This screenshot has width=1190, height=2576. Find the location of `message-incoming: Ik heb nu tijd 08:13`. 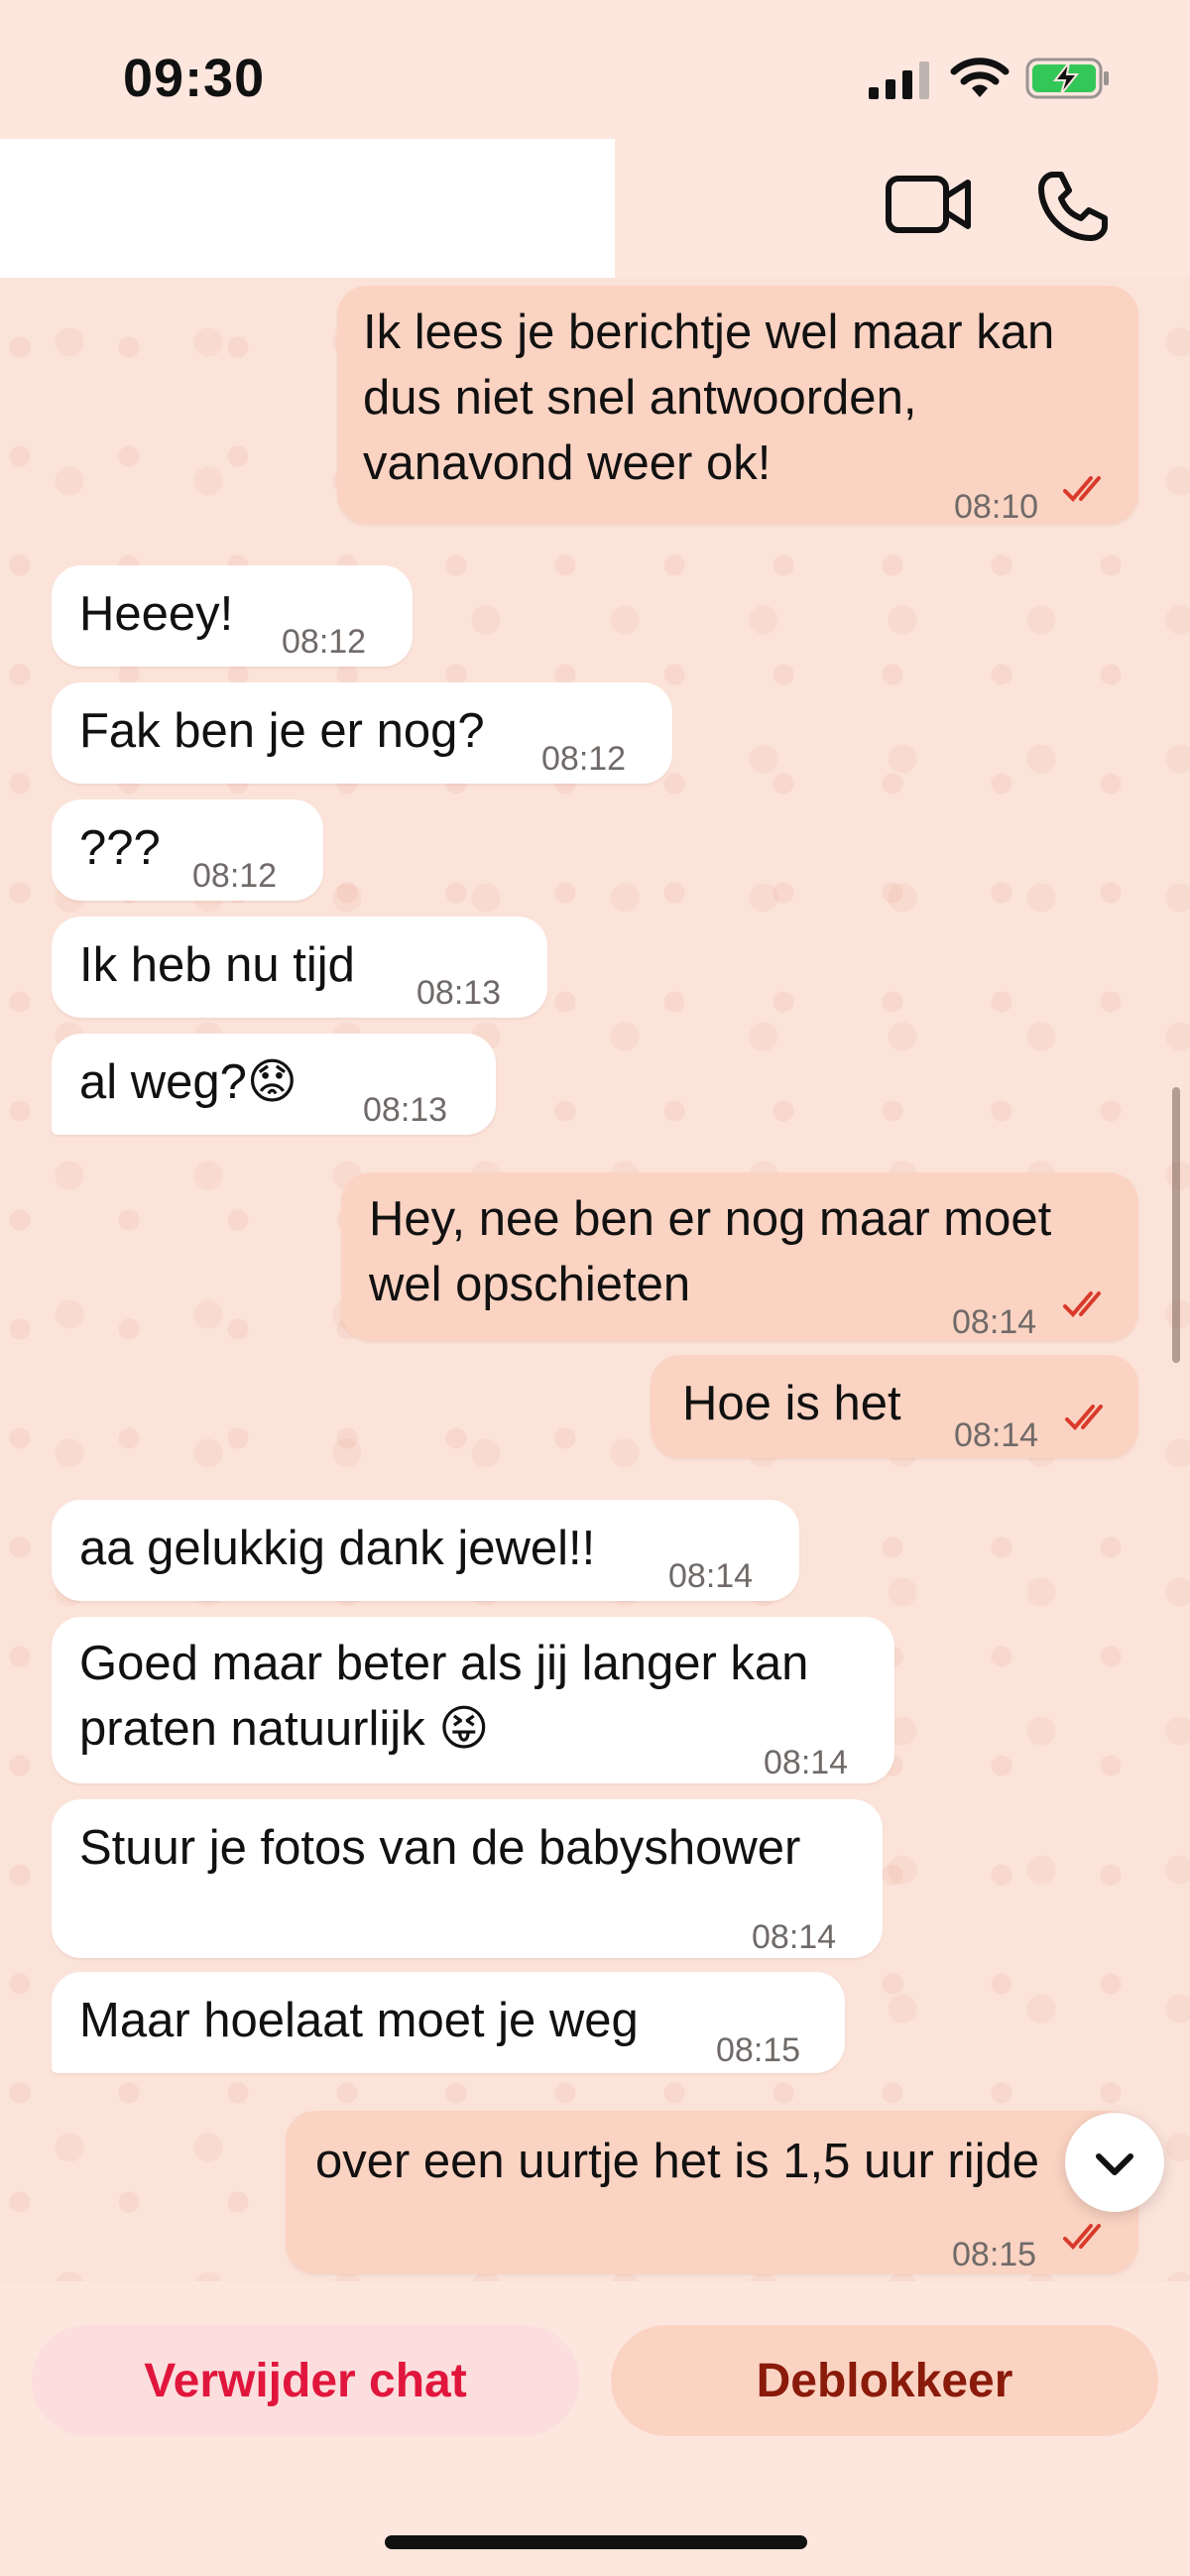

message-incoming: Ik heb nu tijd 08:13 is located at coordinates (299, 967).